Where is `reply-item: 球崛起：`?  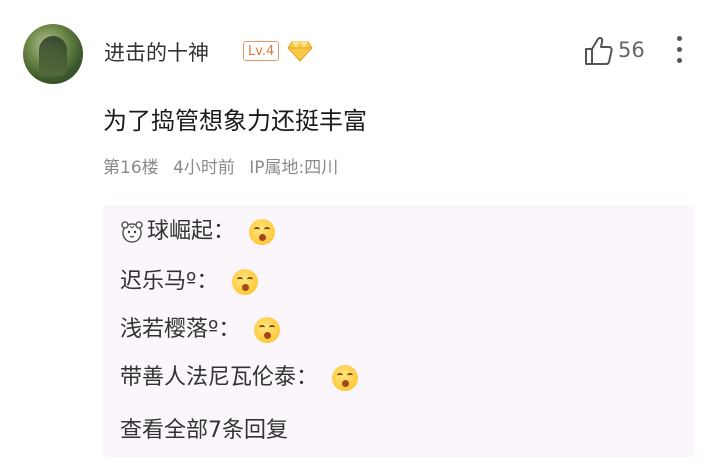
reply-item: 球崛起： is located at coordinates (198, 232).